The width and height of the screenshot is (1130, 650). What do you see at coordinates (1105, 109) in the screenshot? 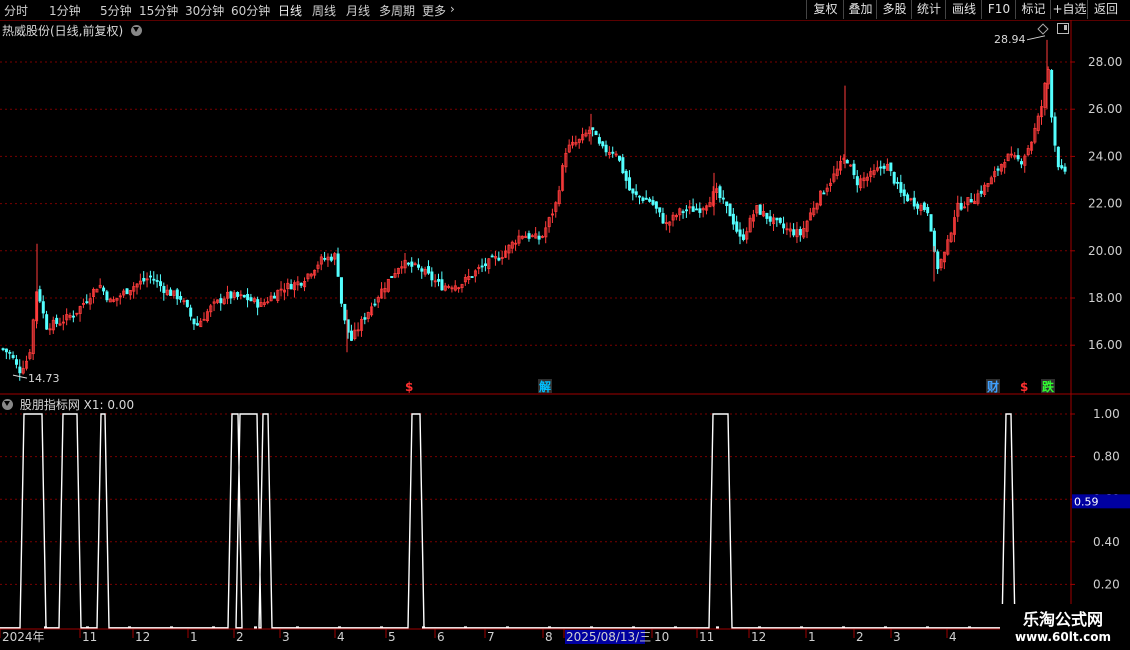
I see `price-tick-label: 26.00` at bounding box center [1105, 109].